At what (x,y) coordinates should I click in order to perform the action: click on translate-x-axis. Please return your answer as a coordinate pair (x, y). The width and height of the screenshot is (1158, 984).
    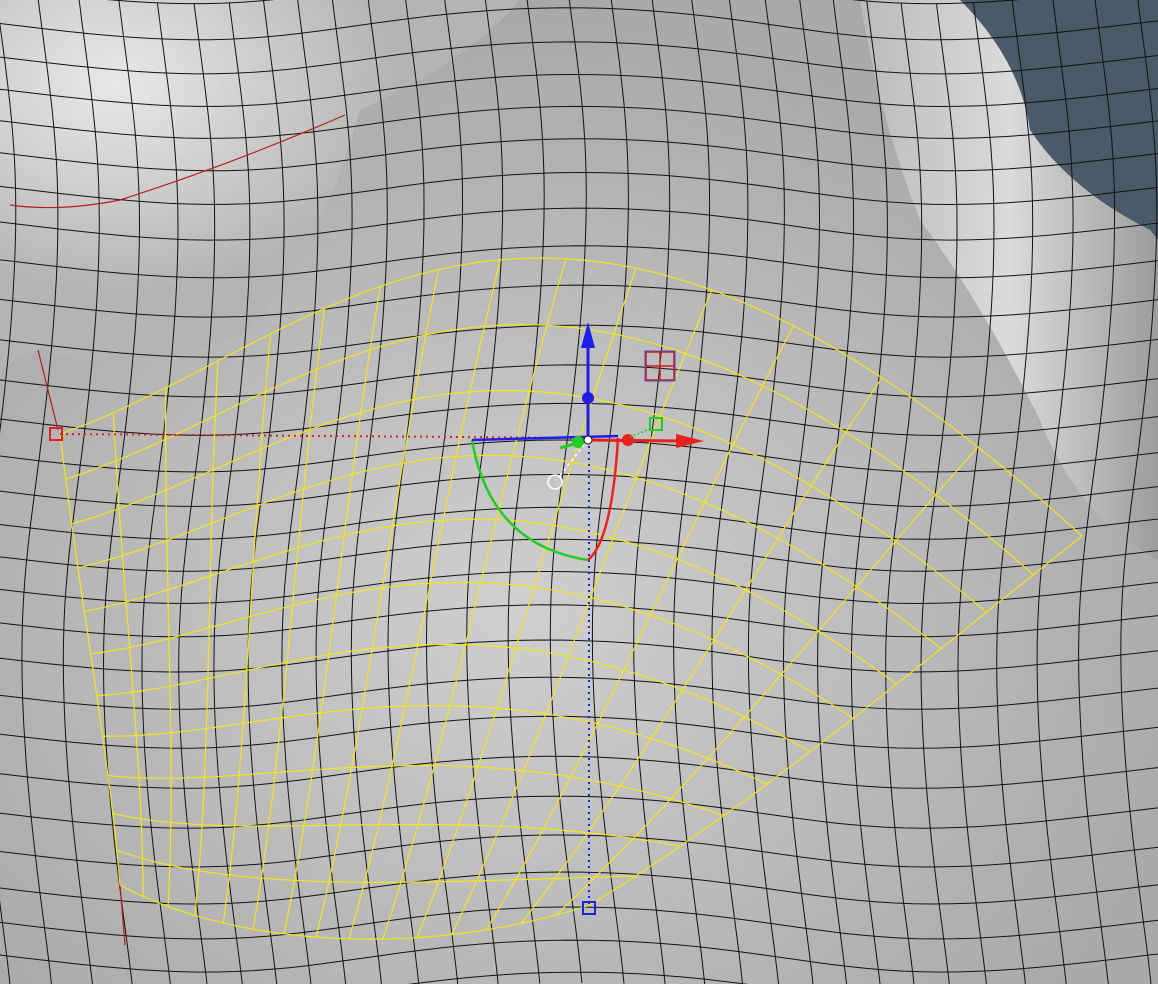
    Looking at the image, I should click on (636, 440).